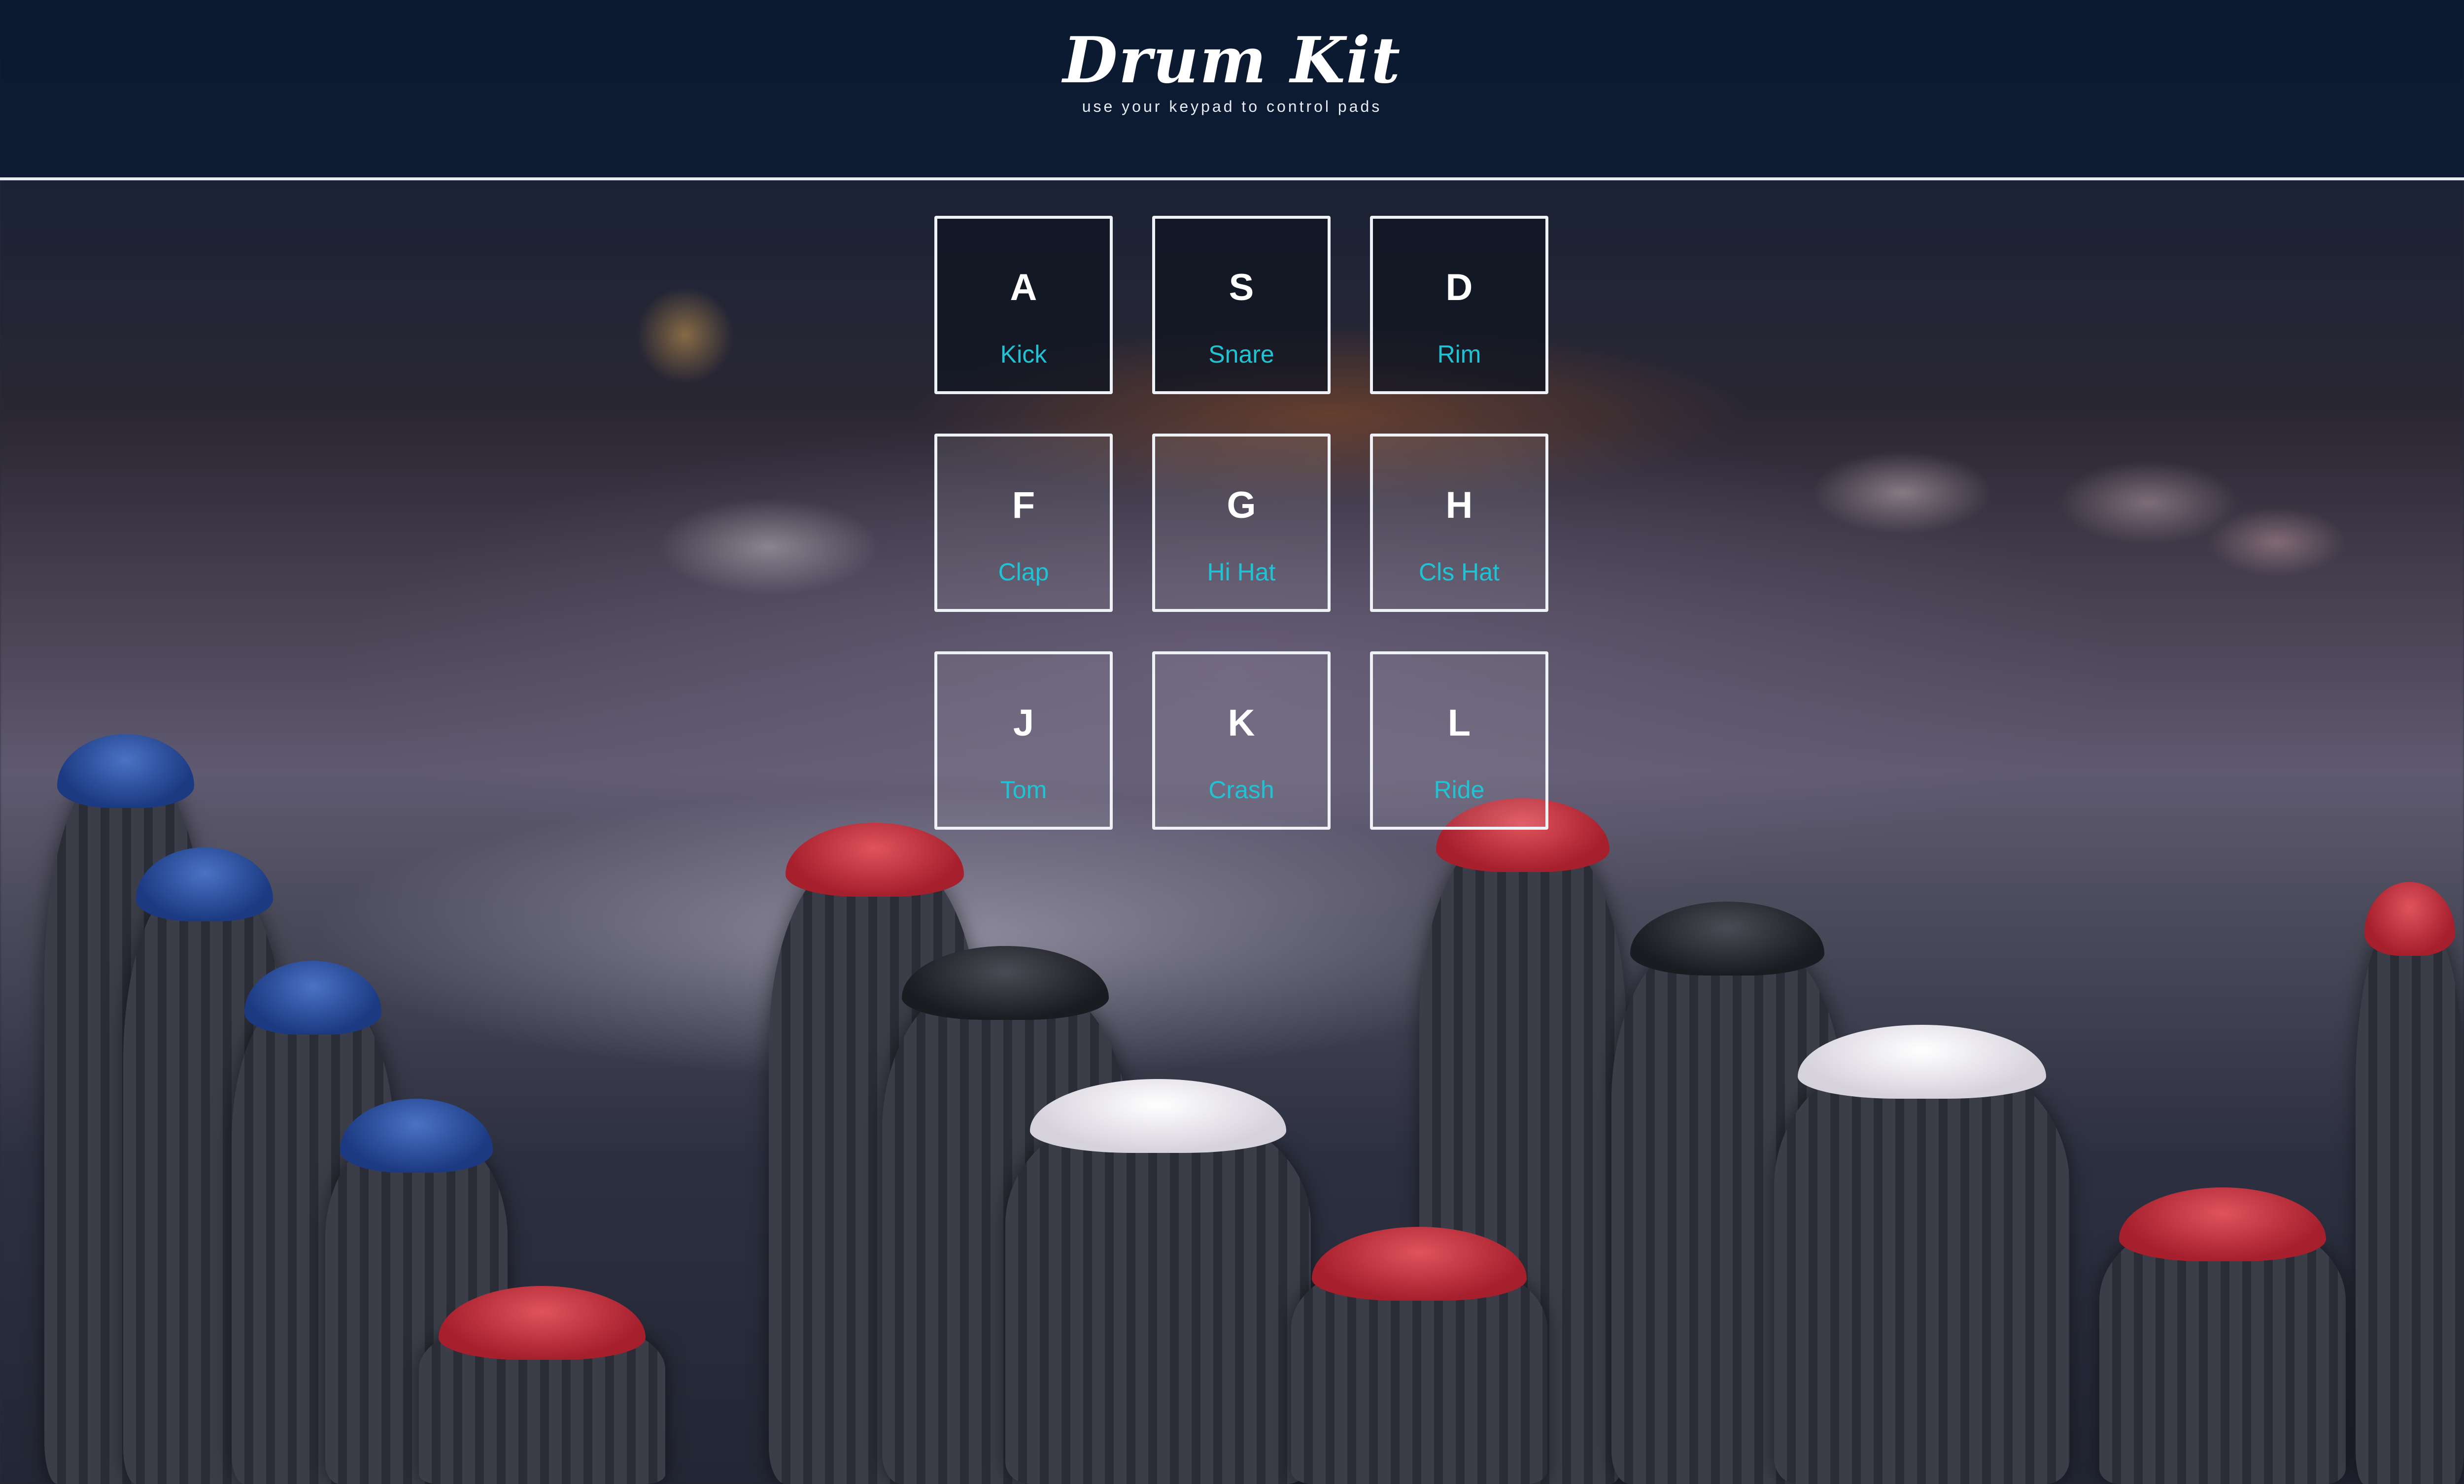 This screenshot has width=2464, height=1484. I want to click on pad-key-label: L, so click(1459, 723).